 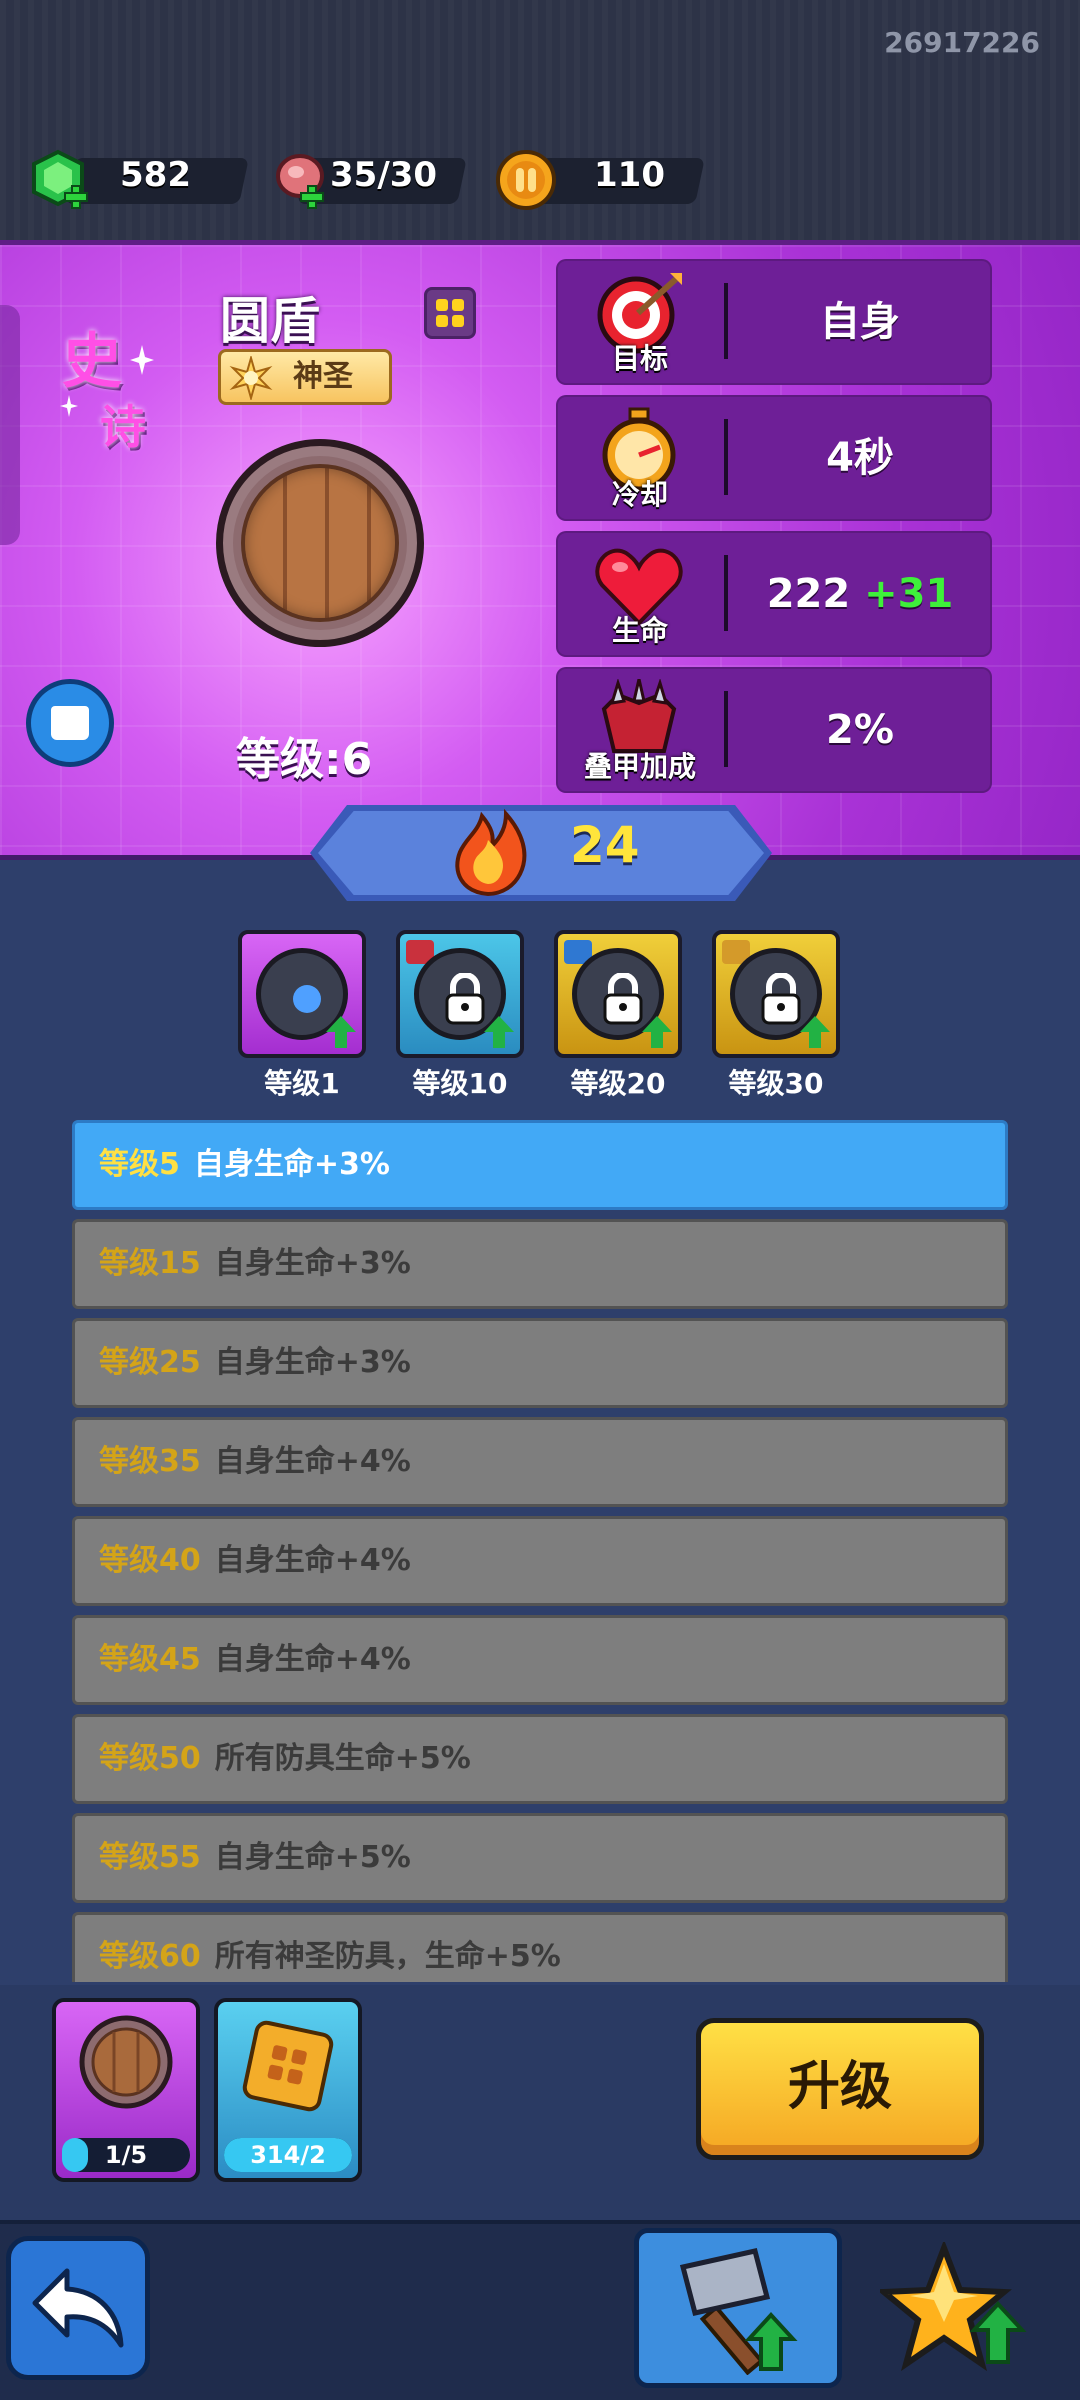 I want to click on bonus-row: 等级45 自身生命+4%, so click(x=540, y=1660).